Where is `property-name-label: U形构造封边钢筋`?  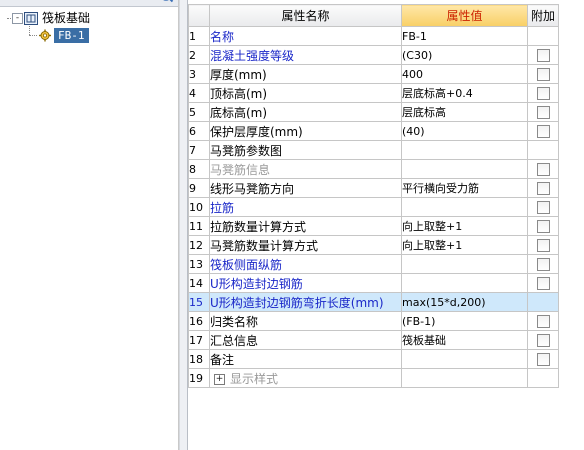 property-name-label: U形构造封边钢筋 is located at coordinates (256, 283).